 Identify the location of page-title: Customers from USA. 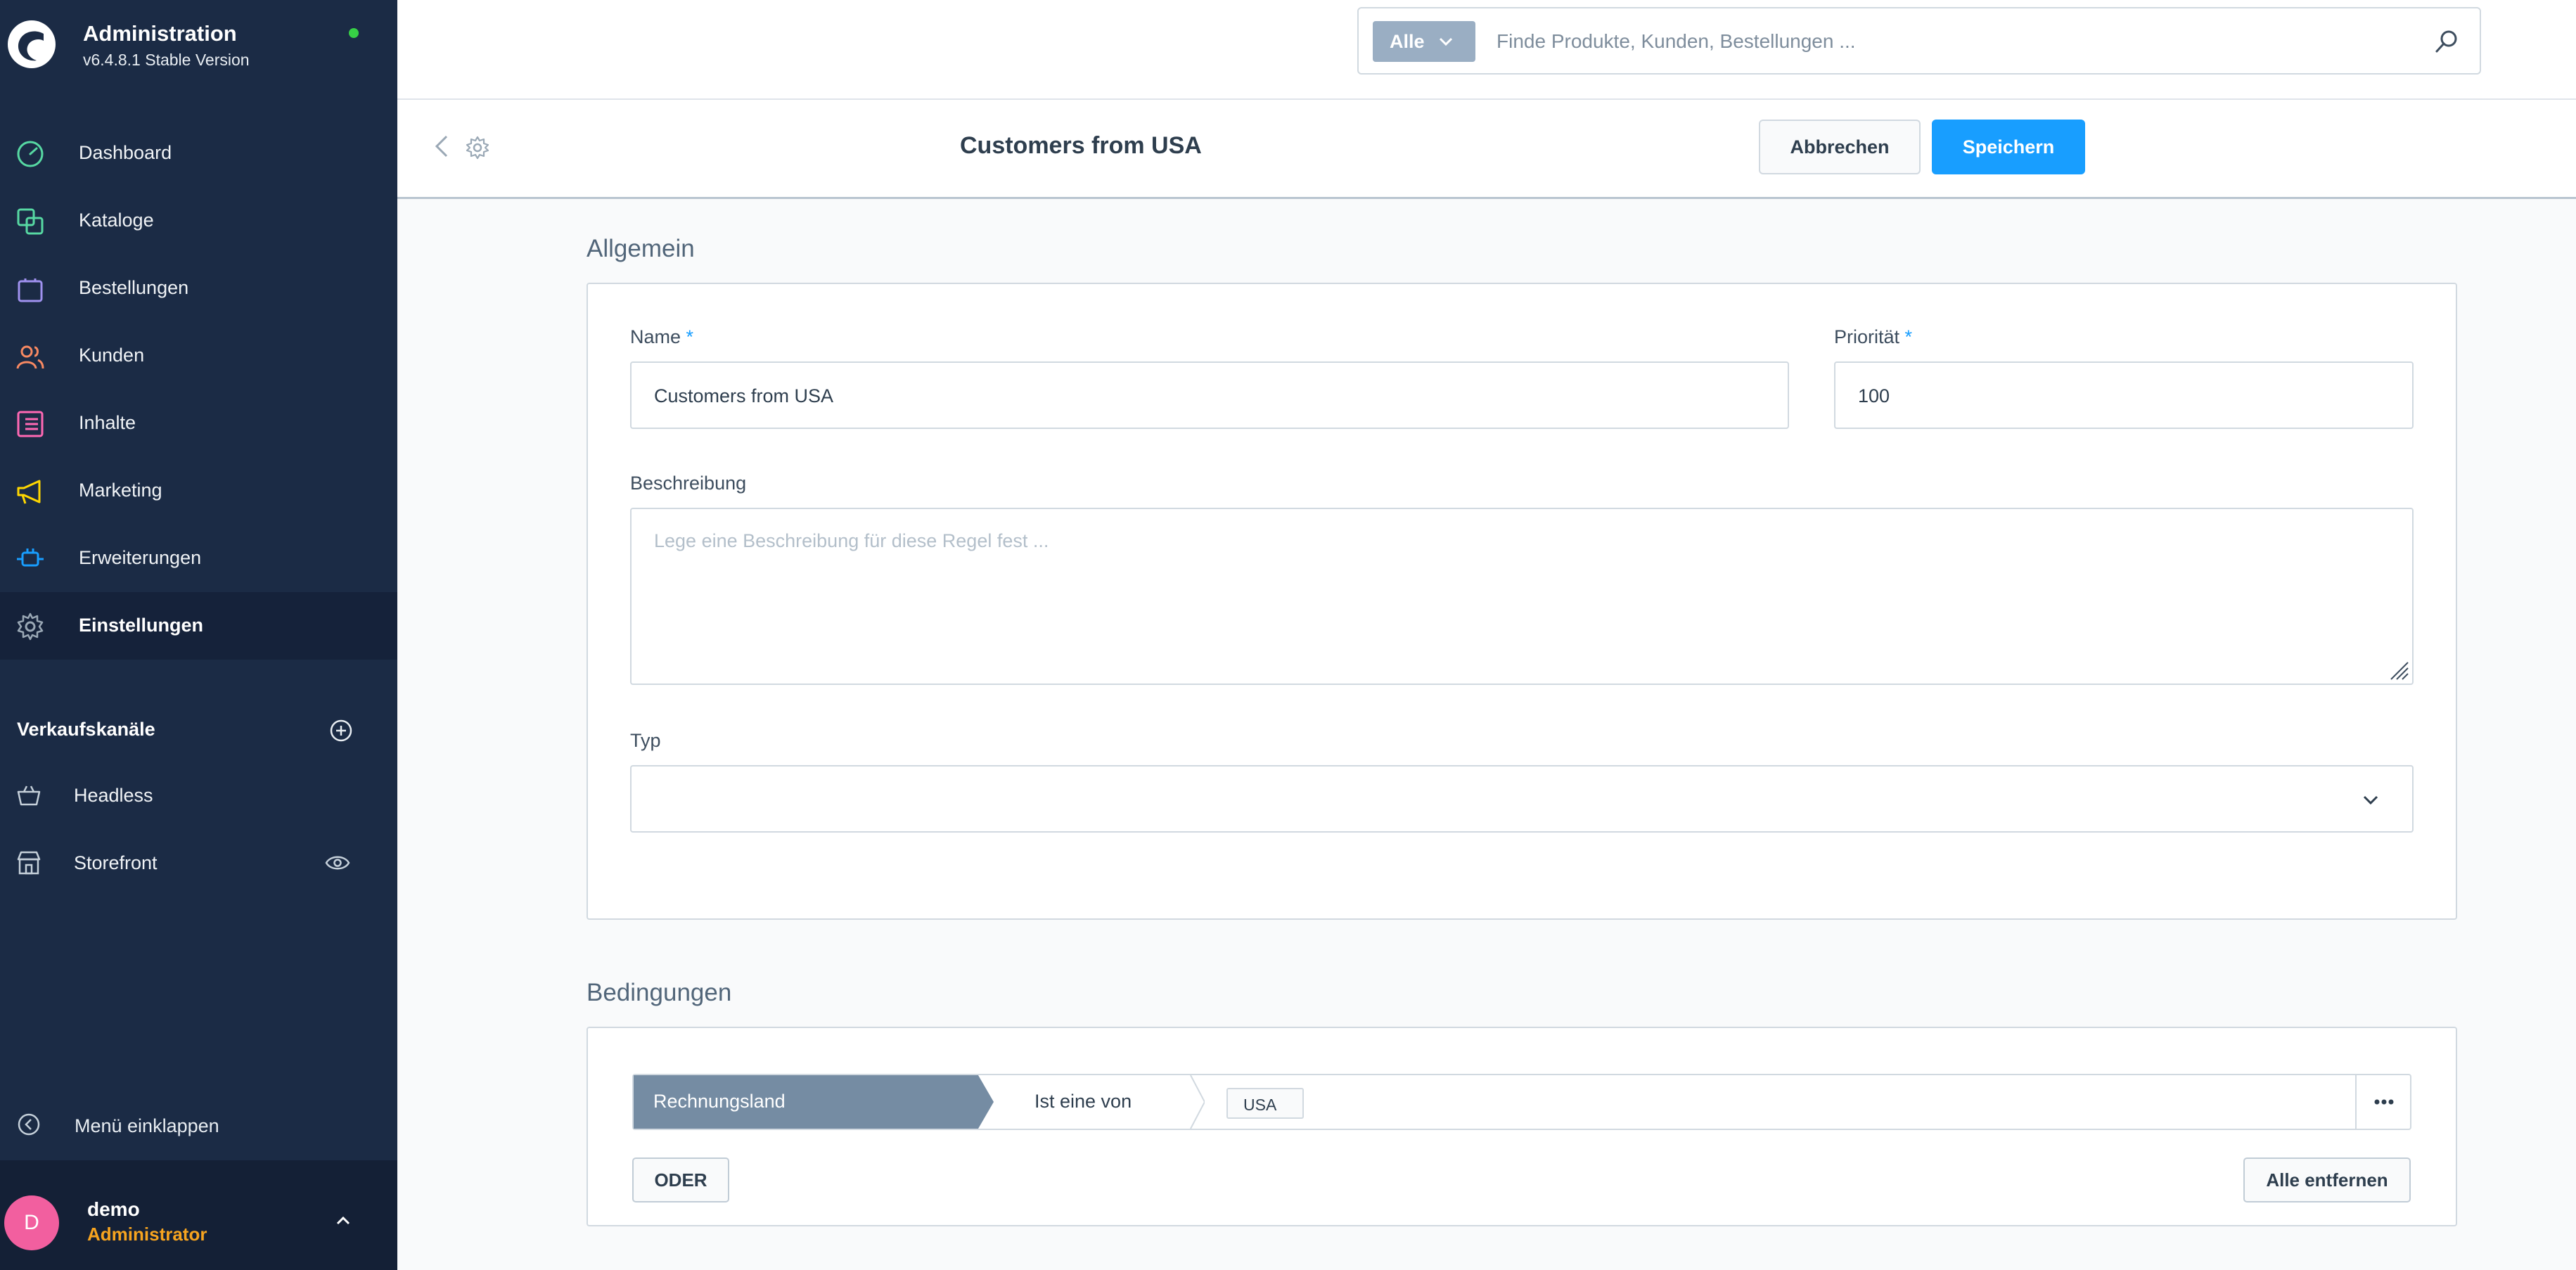
(1081, 145).